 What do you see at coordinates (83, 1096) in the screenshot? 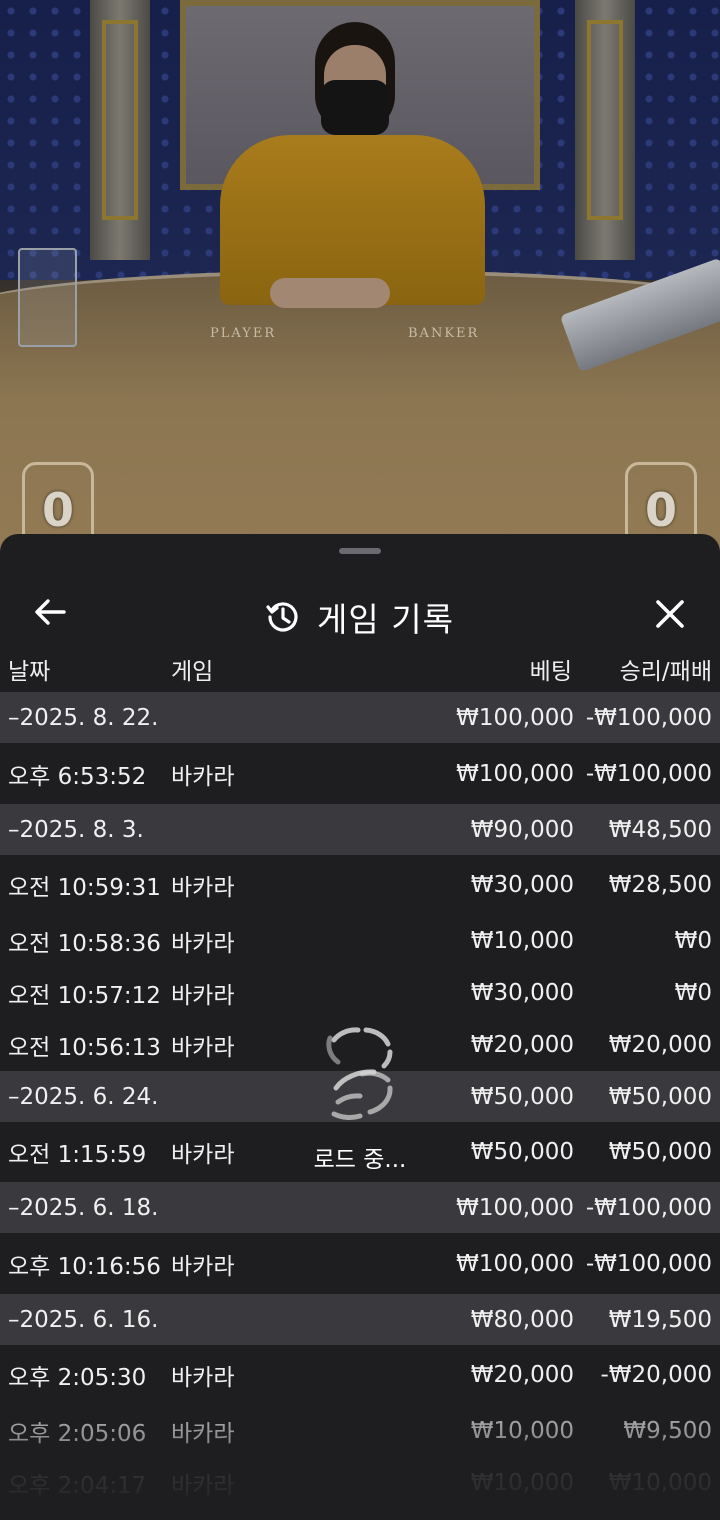
I see `row-date: –2025. 6. 24.` at bounding box center [83, 1096].